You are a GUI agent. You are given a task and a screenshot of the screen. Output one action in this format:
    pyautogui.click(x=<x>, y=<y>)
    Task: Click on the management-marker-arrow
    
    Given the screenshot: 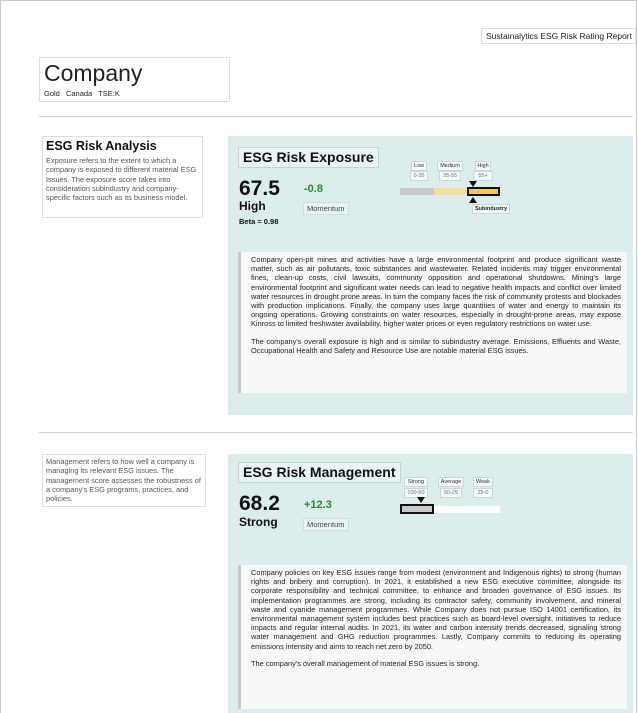 What is the action you would take?
    pyautogui.click(x=421, y=500)
    